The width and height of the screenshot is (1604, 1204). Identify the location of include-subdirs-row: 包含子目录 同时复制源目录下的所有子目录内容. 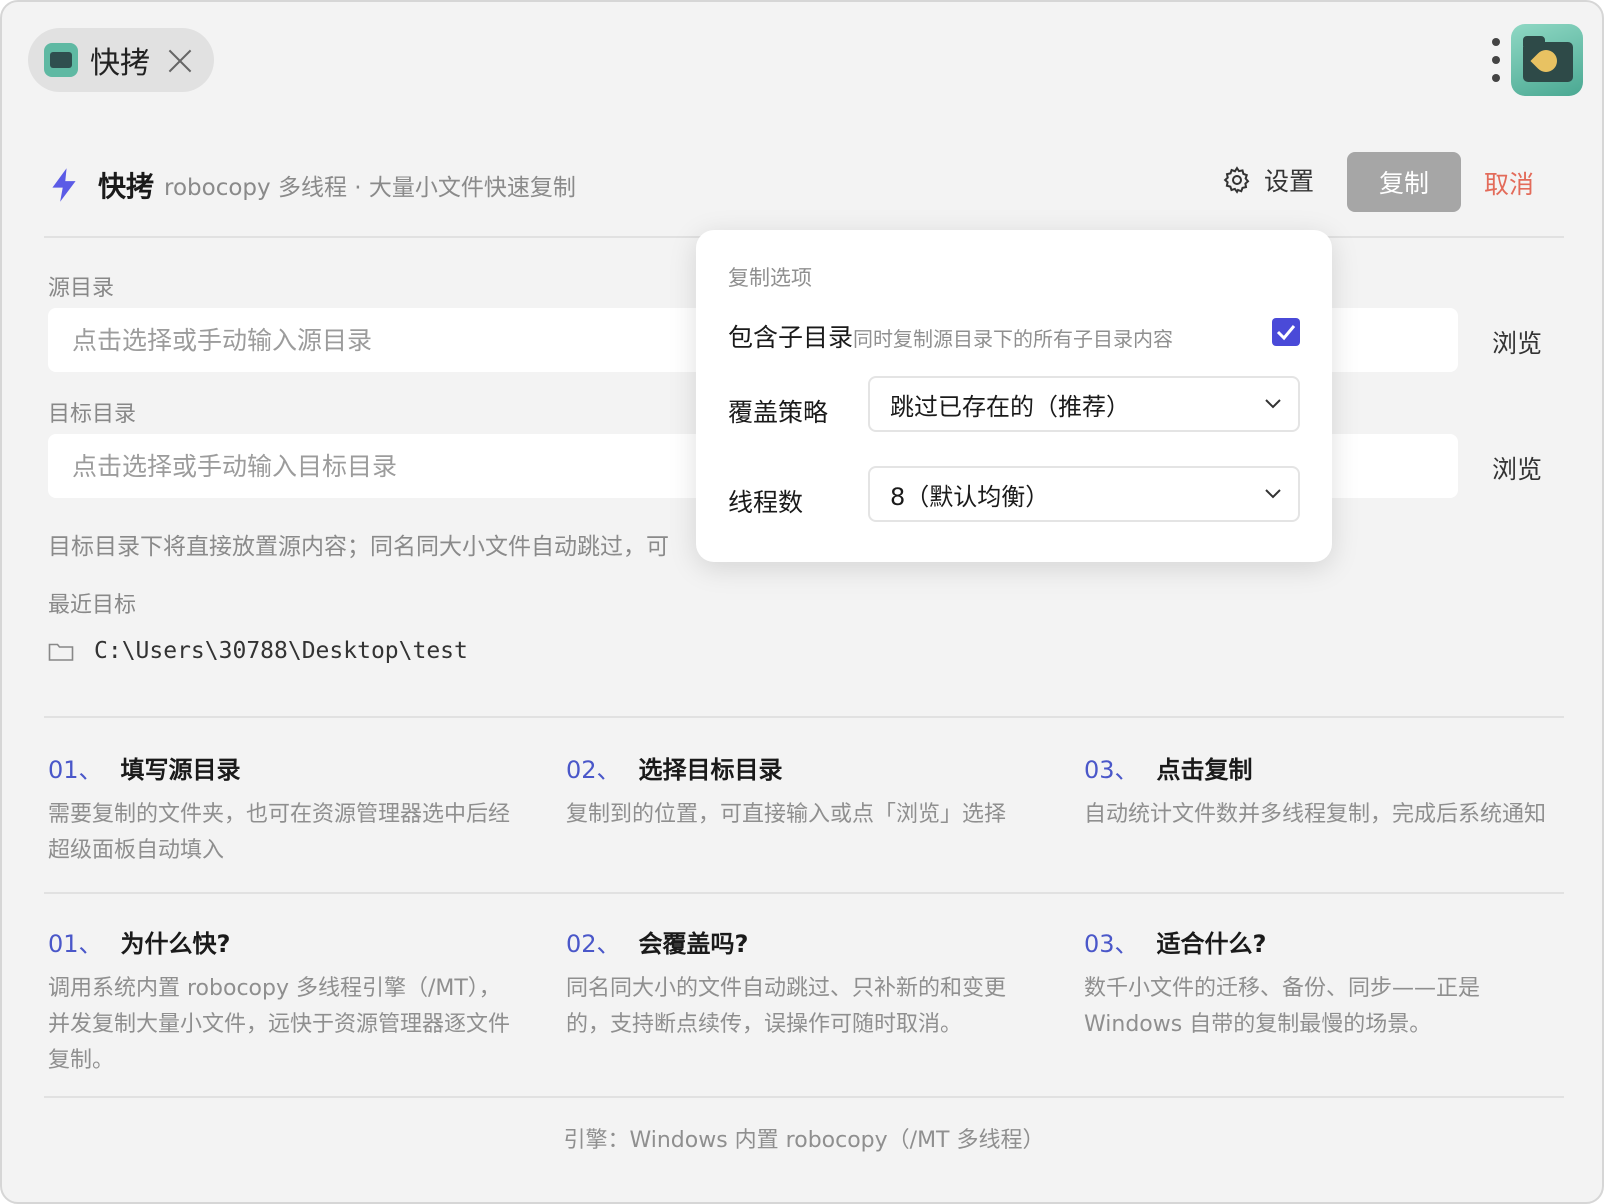
(950, 336).